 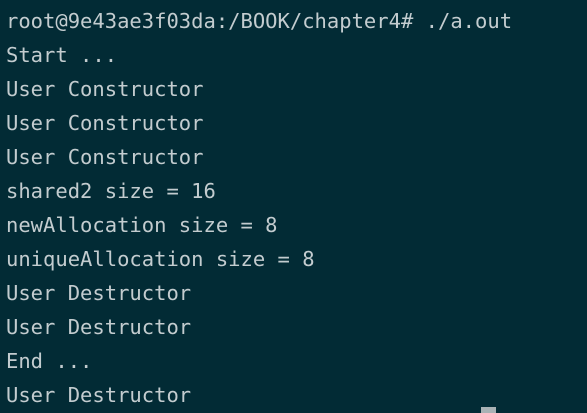 What do you see at coordinates (469, 21) in the screenshot?
I see `command-text: ./a.out` at bounding box center [469, 21].